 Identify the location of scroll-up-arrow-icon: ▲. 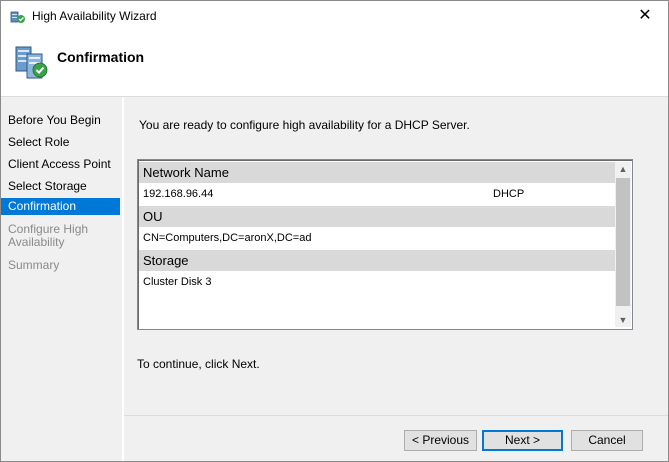
(623, 169).